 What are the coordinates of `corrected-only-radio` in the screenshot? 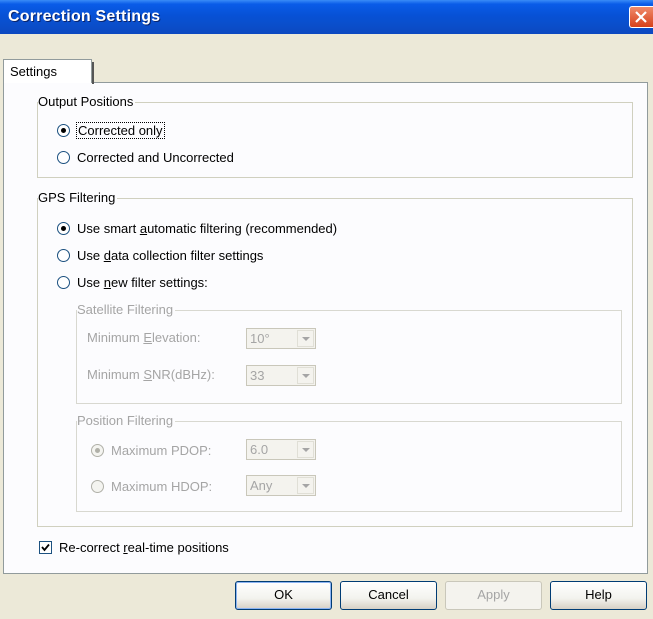 It's located at (63, 130).